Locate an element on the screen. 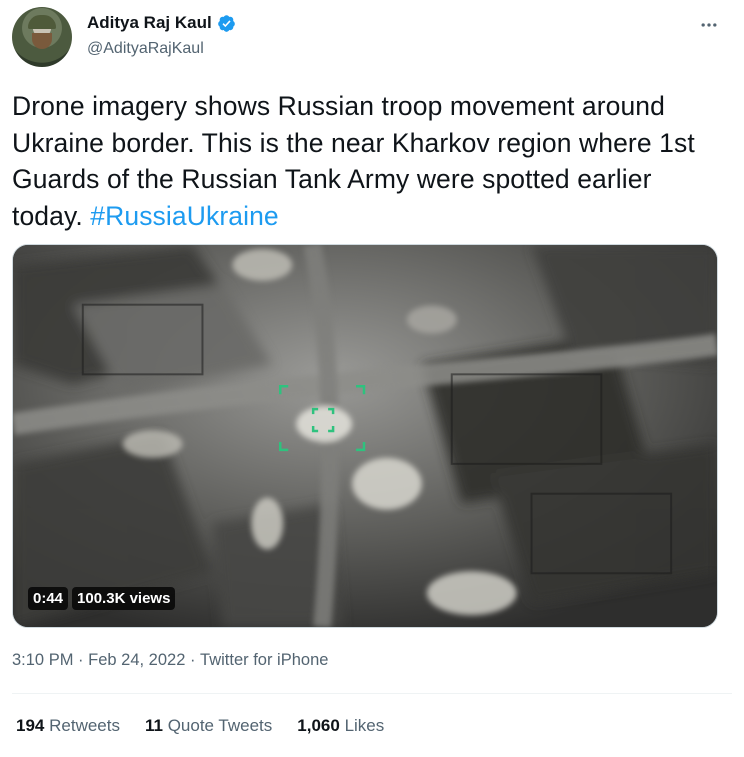 The image size is (744, 757). avatar-beard is located at coordinates (42, 41).